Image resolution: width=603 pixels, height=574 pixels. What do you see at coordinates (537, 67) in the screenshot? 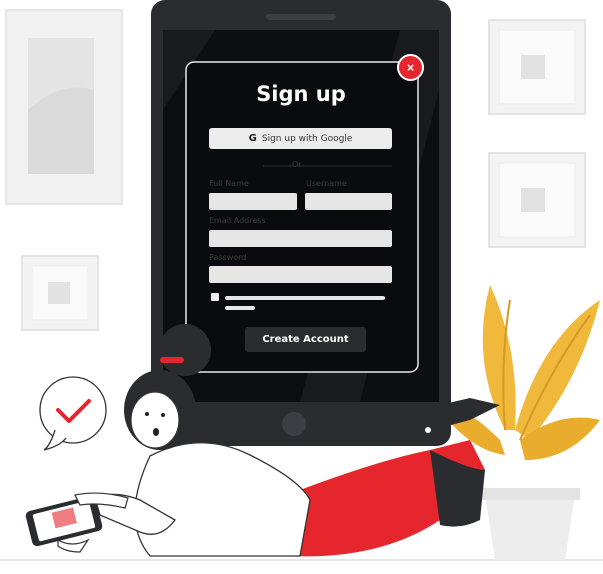
I see `picture-frame-top-right` at bounding box center [537, 67].